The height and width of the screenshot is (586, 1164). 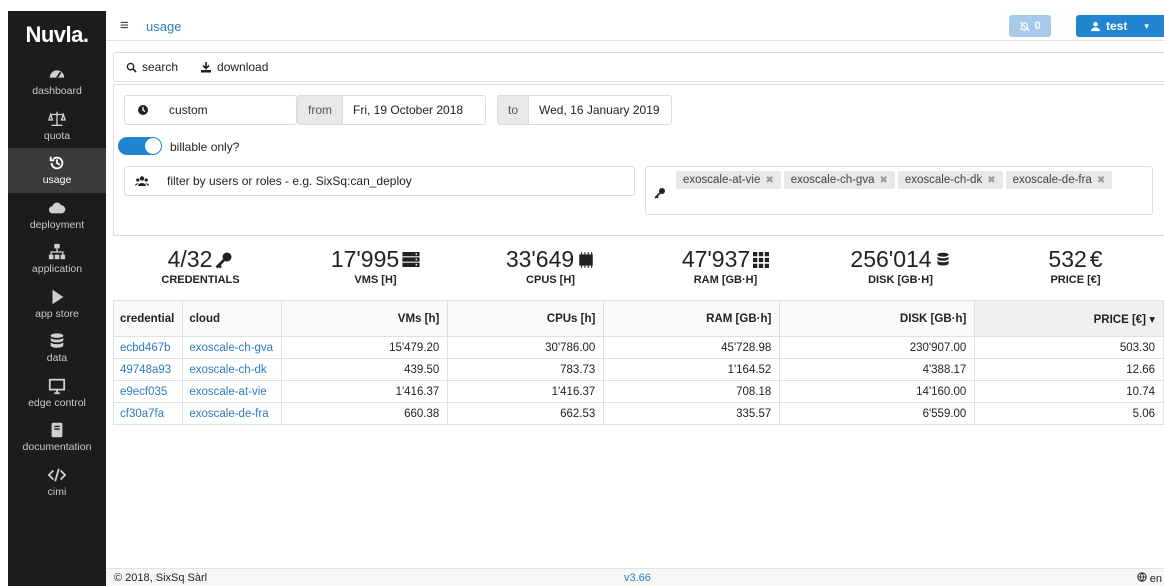 I want to click on stat-vms: 17'995 VMS [H], so click(x=375, y=272).